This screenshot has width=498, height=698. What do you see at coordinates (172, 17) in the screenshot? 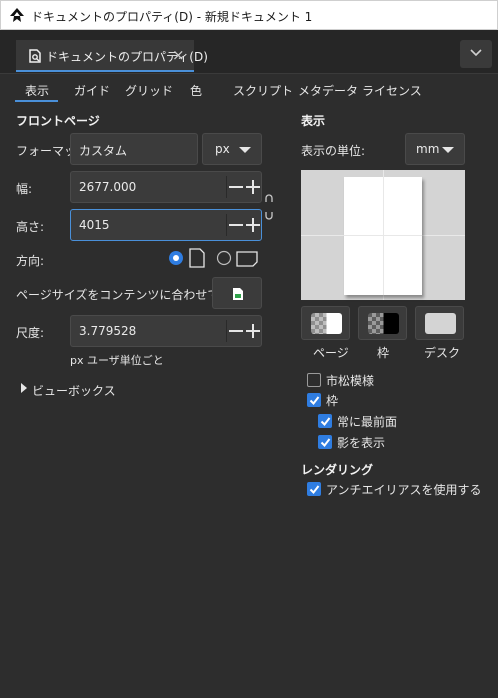
I see `window-title: ドキュメントのプロパティ(D) - 新規ドキュメント 1` at bounding box center [172, 17].